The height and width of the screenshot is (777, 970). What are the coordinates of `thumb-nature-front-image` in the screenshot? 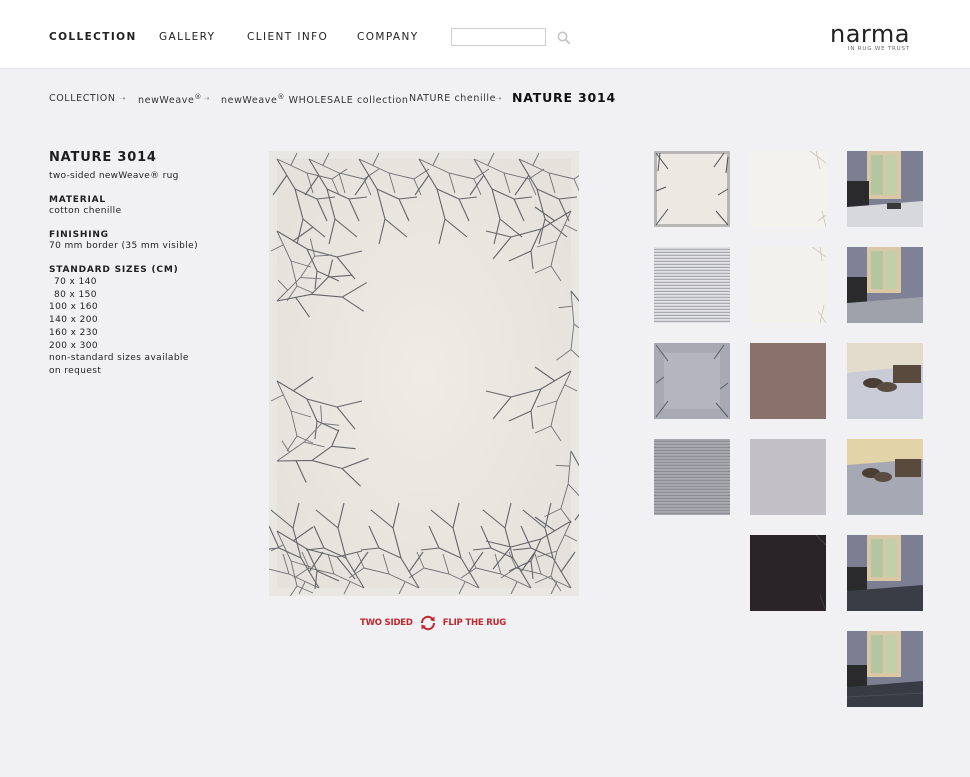 It's located at (692, 189).